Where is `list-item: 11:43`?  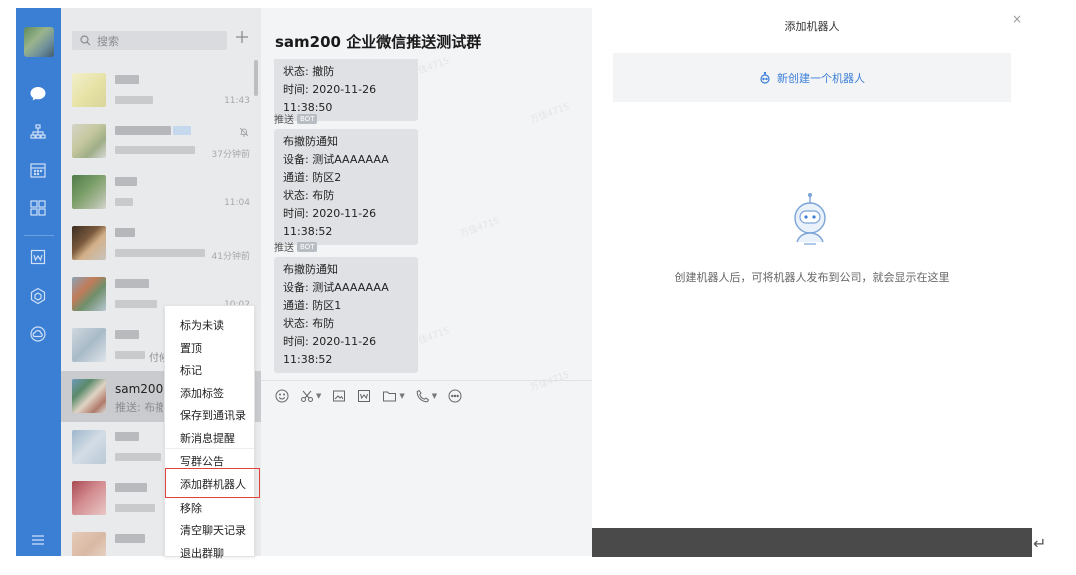 list-item: 11:43 is located at coordinates (161, 90).